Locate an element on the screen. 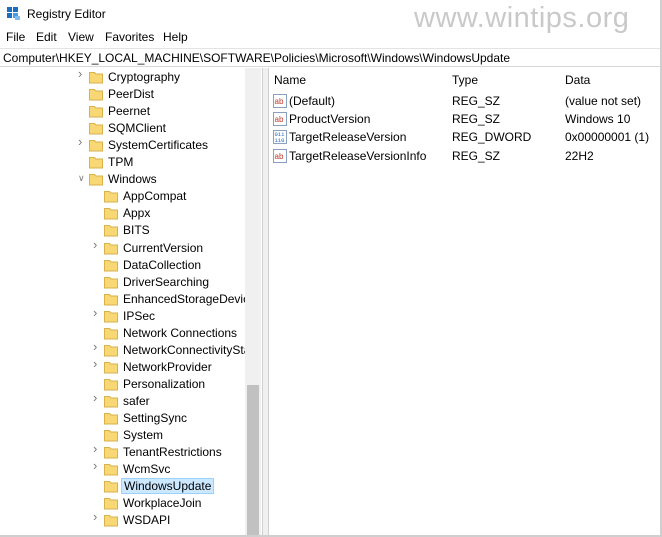 Image resolution: width=662 pixels, height=537 pixels. tree-node-tenantrestrictions: › TenantRestrictions is located at coordinates (131, 451).